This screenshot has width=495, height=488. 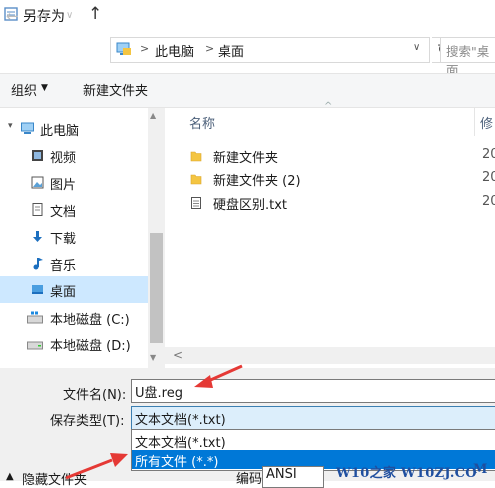 I want to click on nav-item-documents: 文档, so click(x=74, y=209).